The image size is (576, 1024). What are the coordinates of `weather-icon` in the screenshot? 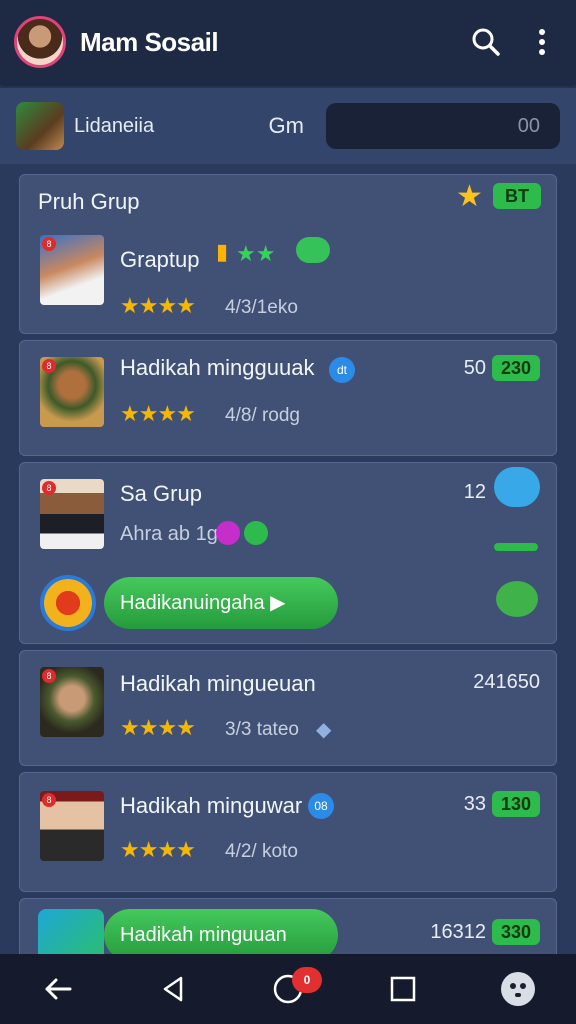 It's located at (517, 487).